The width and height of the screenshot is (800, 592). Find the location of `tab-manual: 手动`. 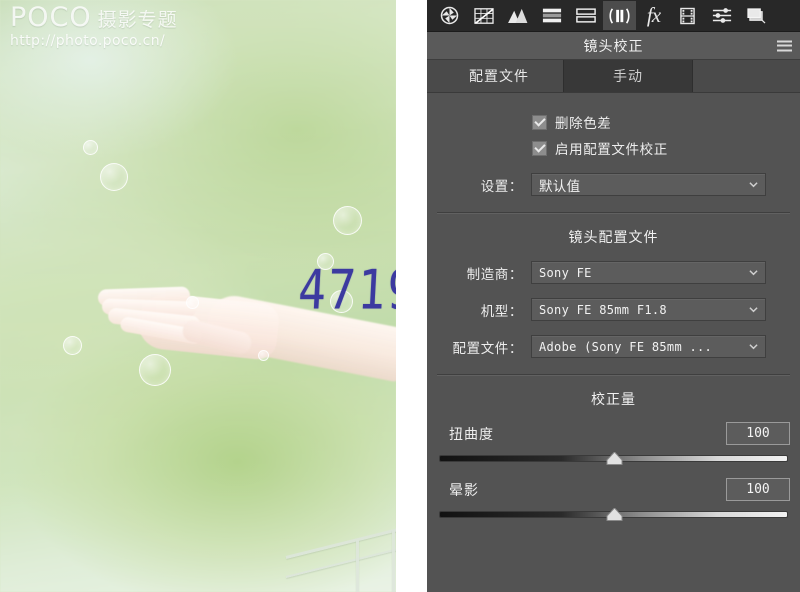

tab-manual: 手动 is located at coordinates (628, 76).